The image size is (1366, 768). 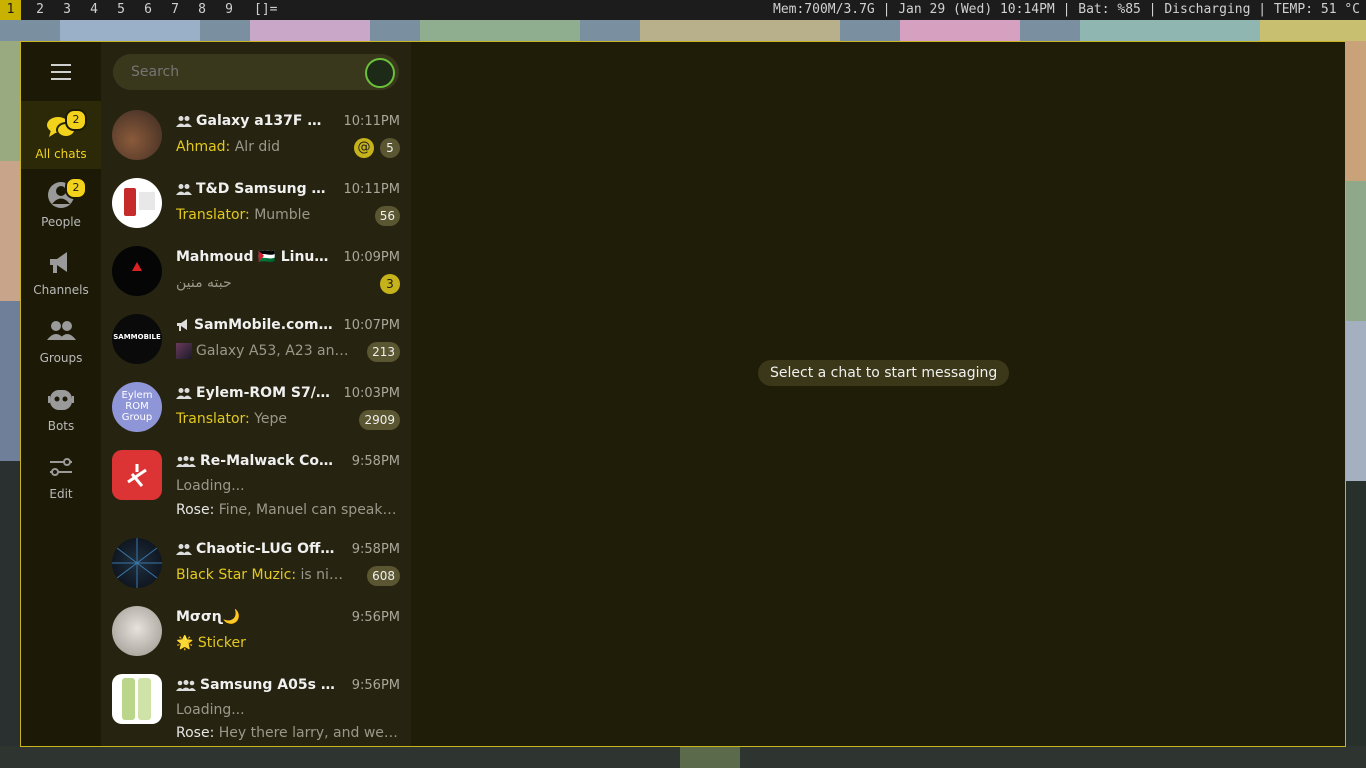 What do you see at coordinates (204, 283) in the screenshot?
I see `chat-preview: حبته منين` at bounding box center [204, 283].